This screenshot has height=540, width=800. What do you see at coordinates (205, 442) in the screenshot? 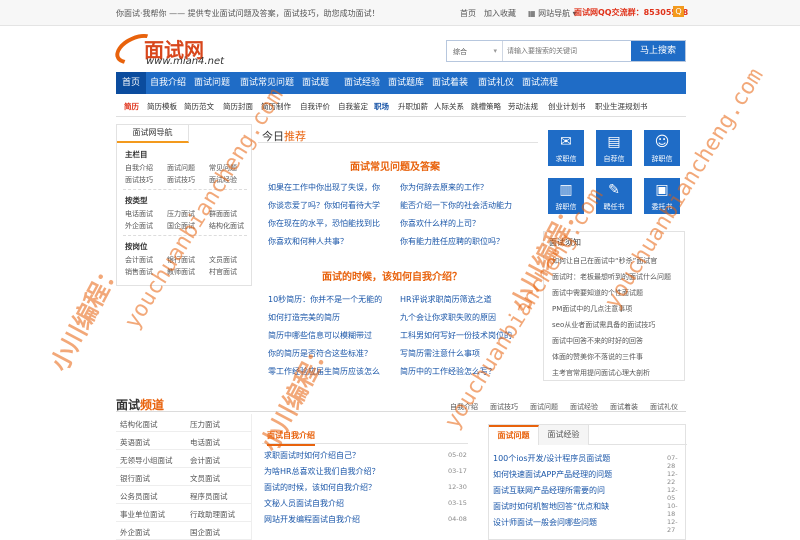
I see `grid-link: 电话面试` at bounding box center [205, 442].